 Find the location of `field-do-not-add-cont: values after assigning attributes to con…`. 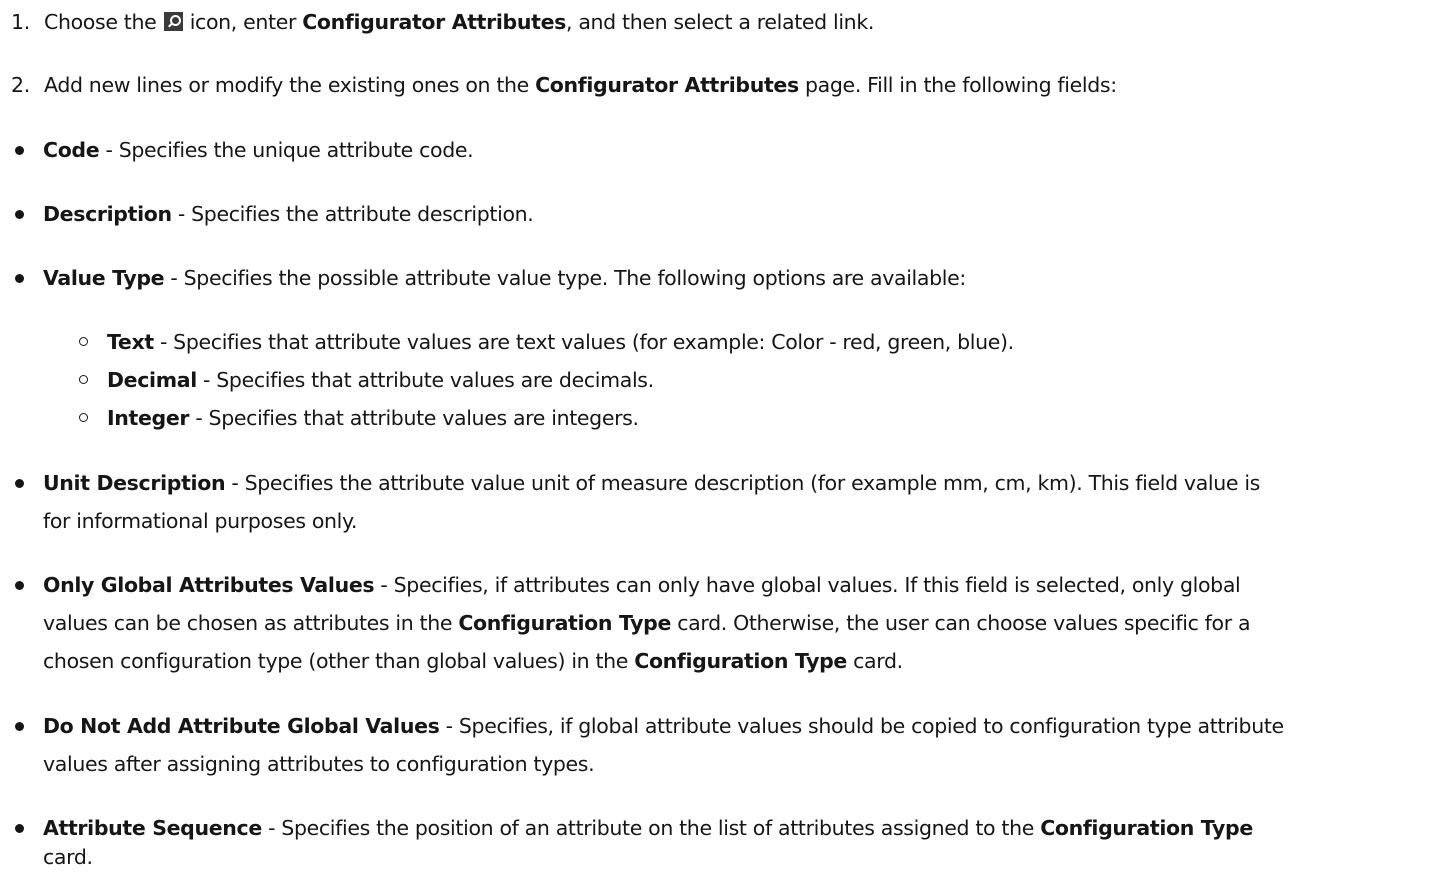

field-do-not-add-cont: values after assigning attributes to con… is located at coordinates (319, 764).